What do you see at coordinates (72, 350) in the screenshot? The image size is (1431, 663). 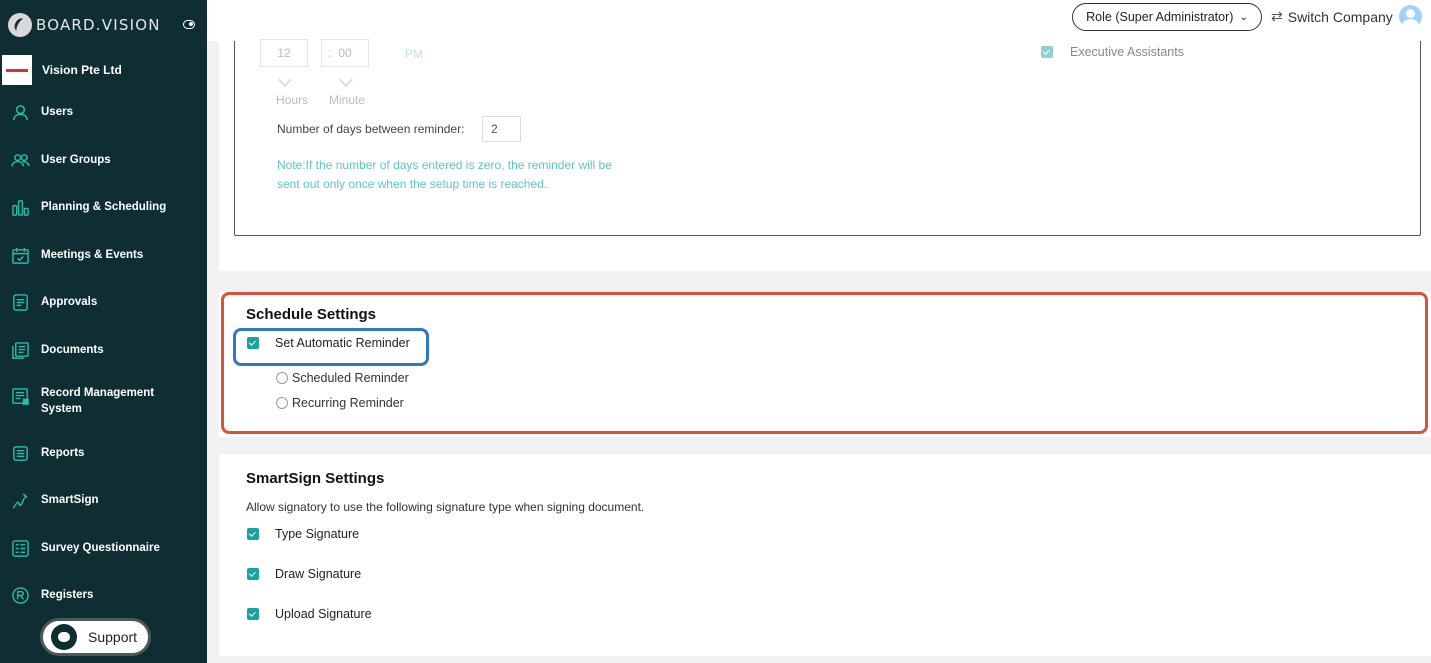 I see `sidebar-item-label: Documents` at bounding box center [72, 350].